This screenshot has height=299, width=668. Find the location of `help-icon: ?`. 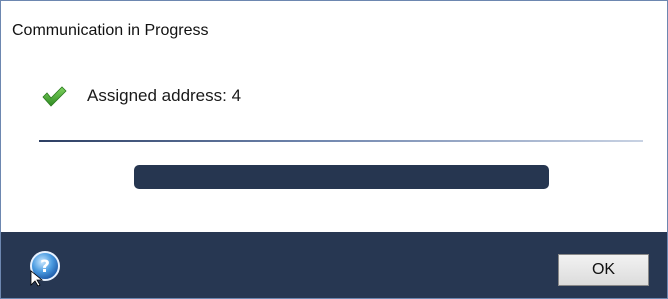

help-icon: ? is located at coordinates (46, 268).